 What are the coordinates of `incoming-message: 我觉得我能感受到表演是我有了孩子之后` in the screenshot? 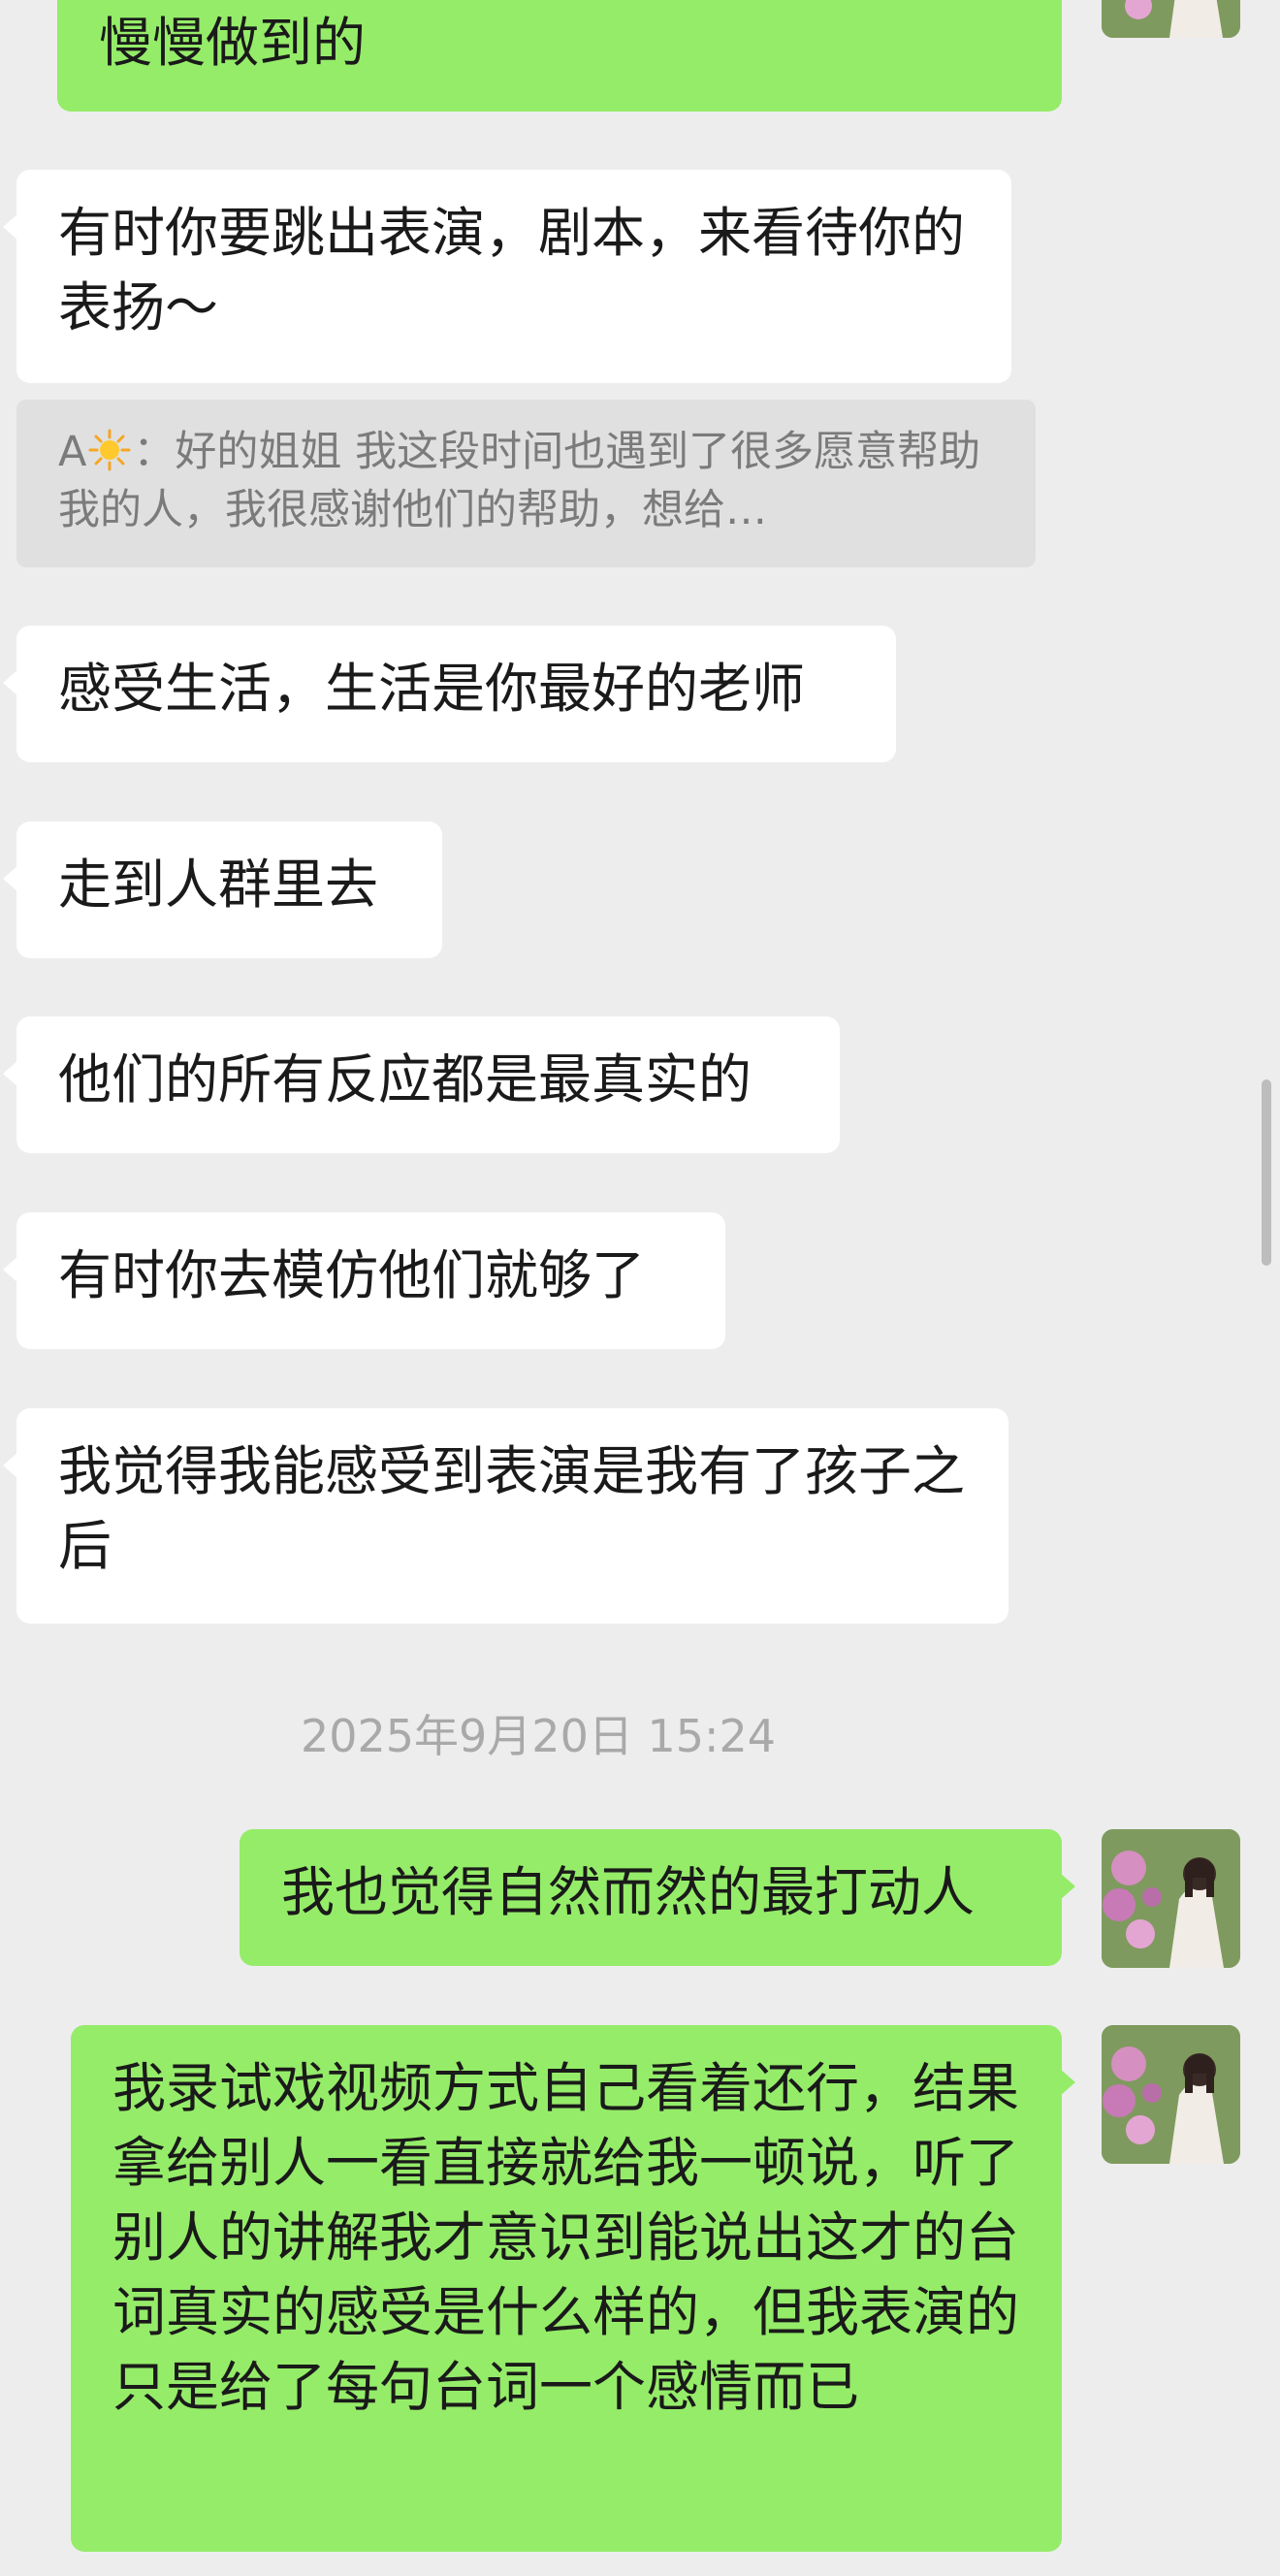 It's located at (505, 1516).